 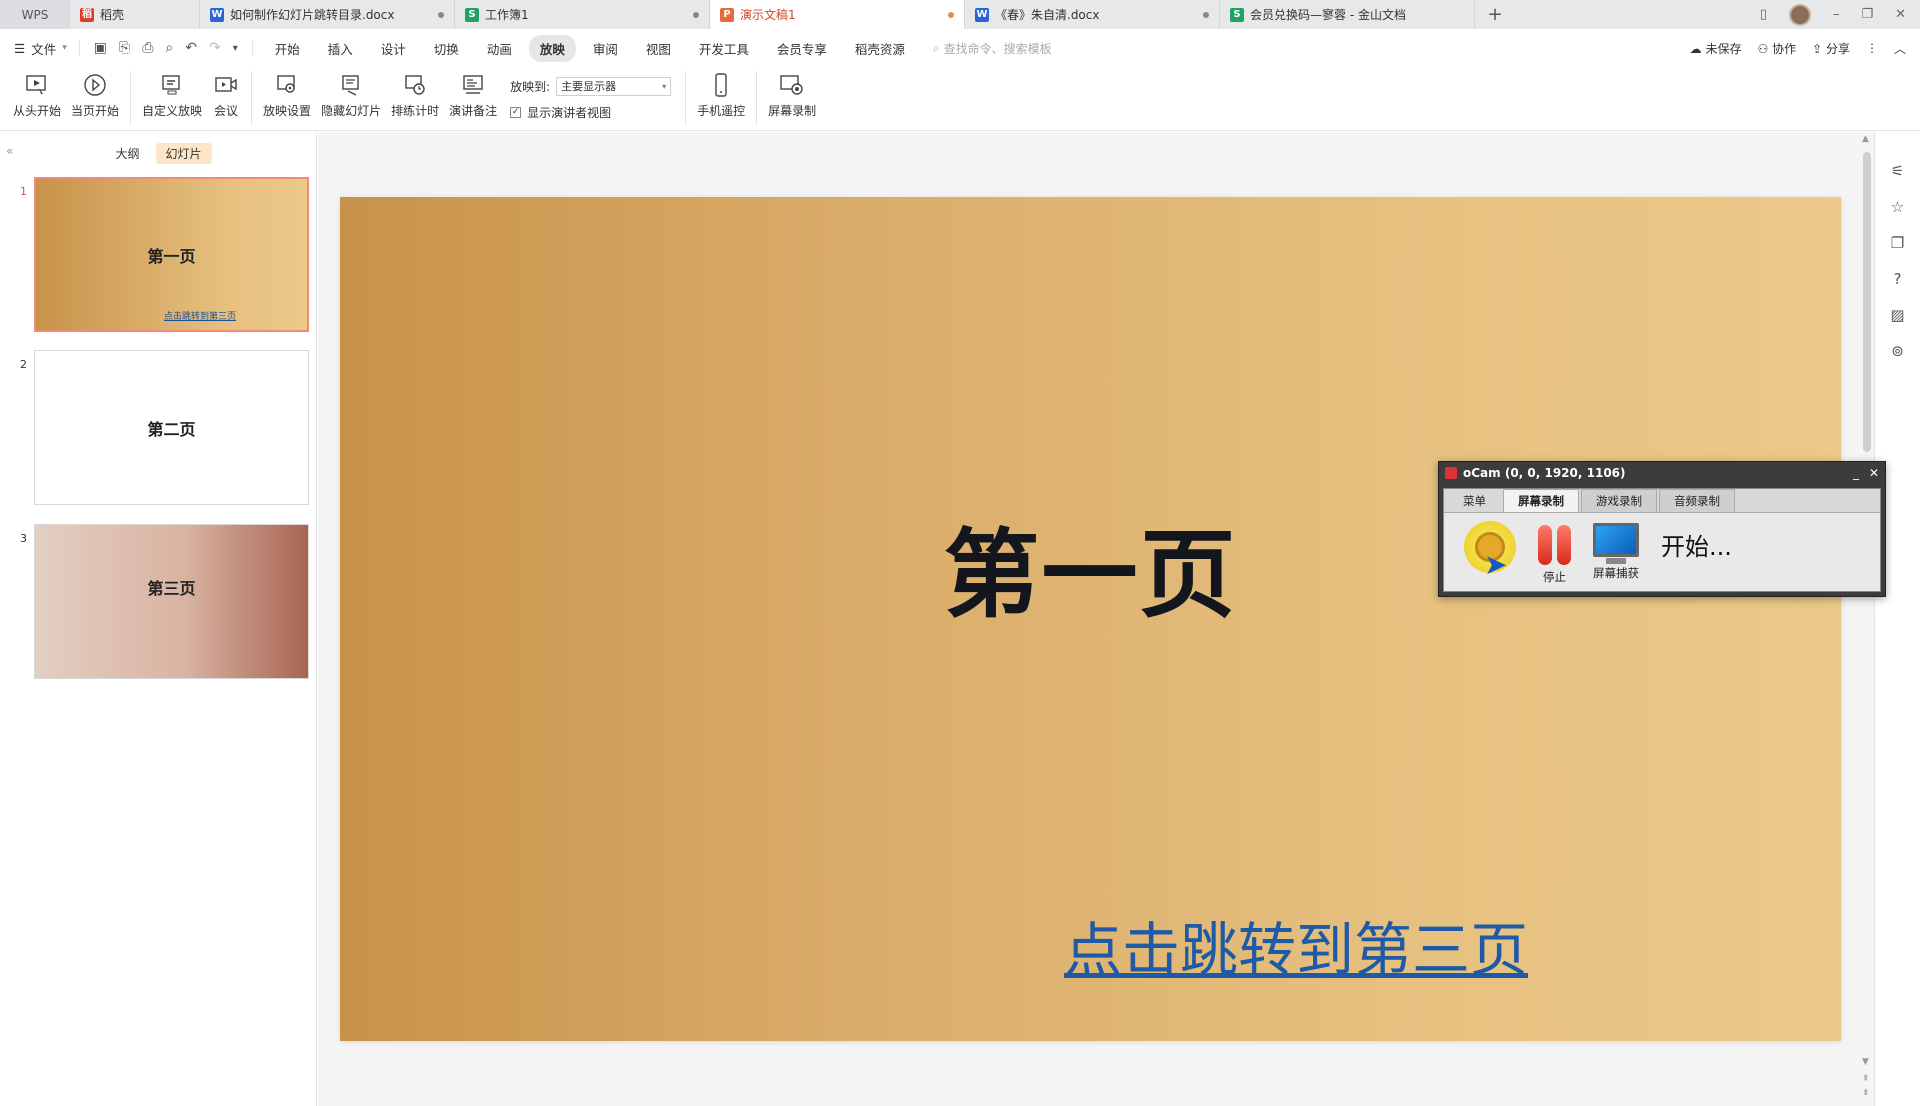 I want to click on menu-tabs: 开始 插入 设计 切换 动画 放映 审阅 视图 开发工具 会员专享 稻壳资源, so click(x=586, y=48).